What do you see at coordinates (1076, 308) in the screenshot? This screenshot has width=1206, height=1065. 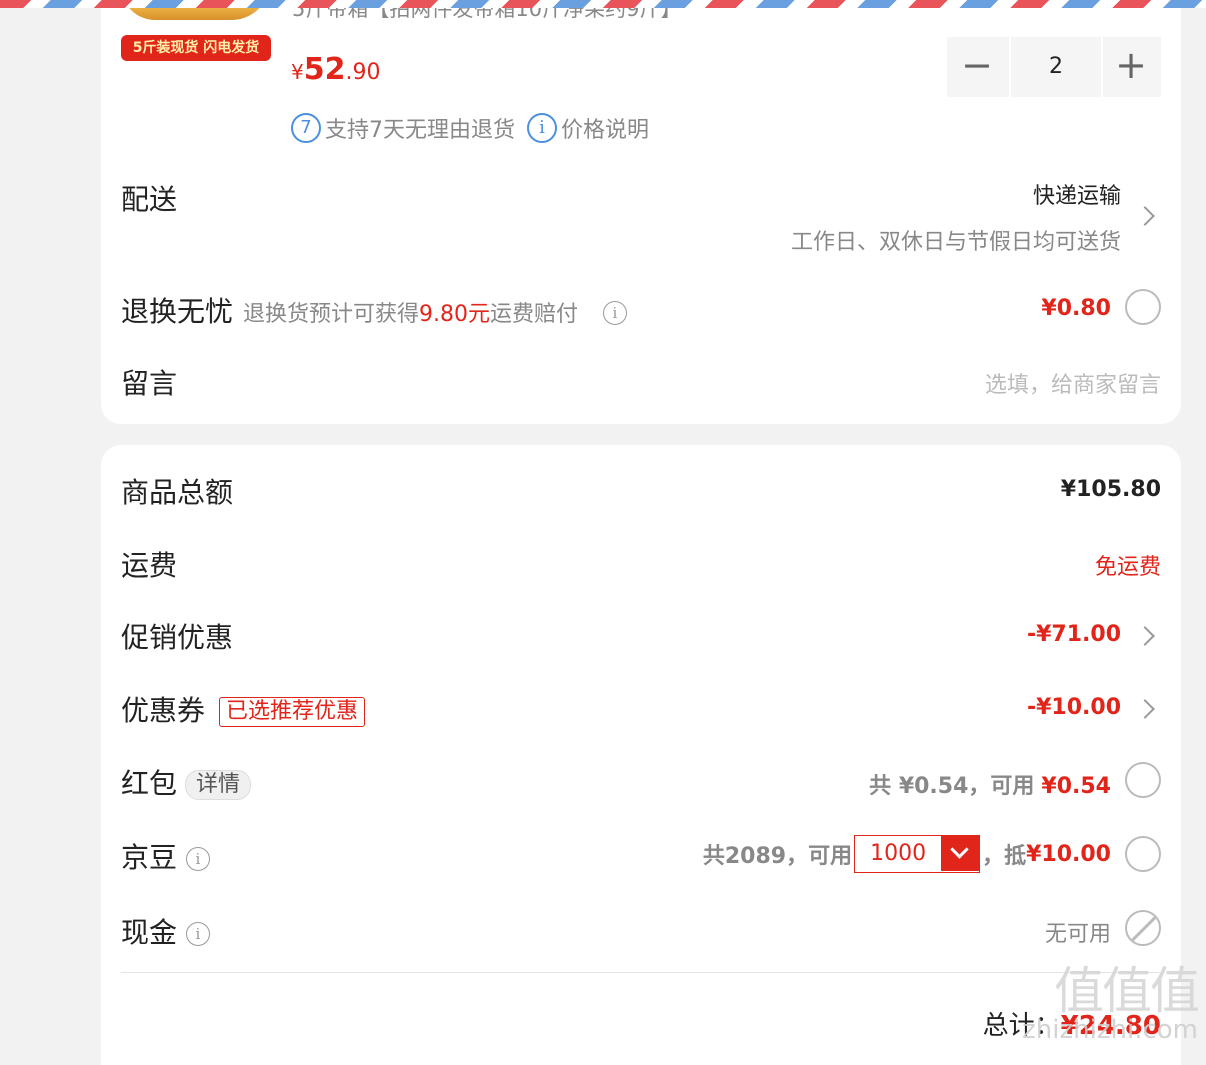 I see `return-insurance-price: ¥0.80` at bounding box center [1076, 308].